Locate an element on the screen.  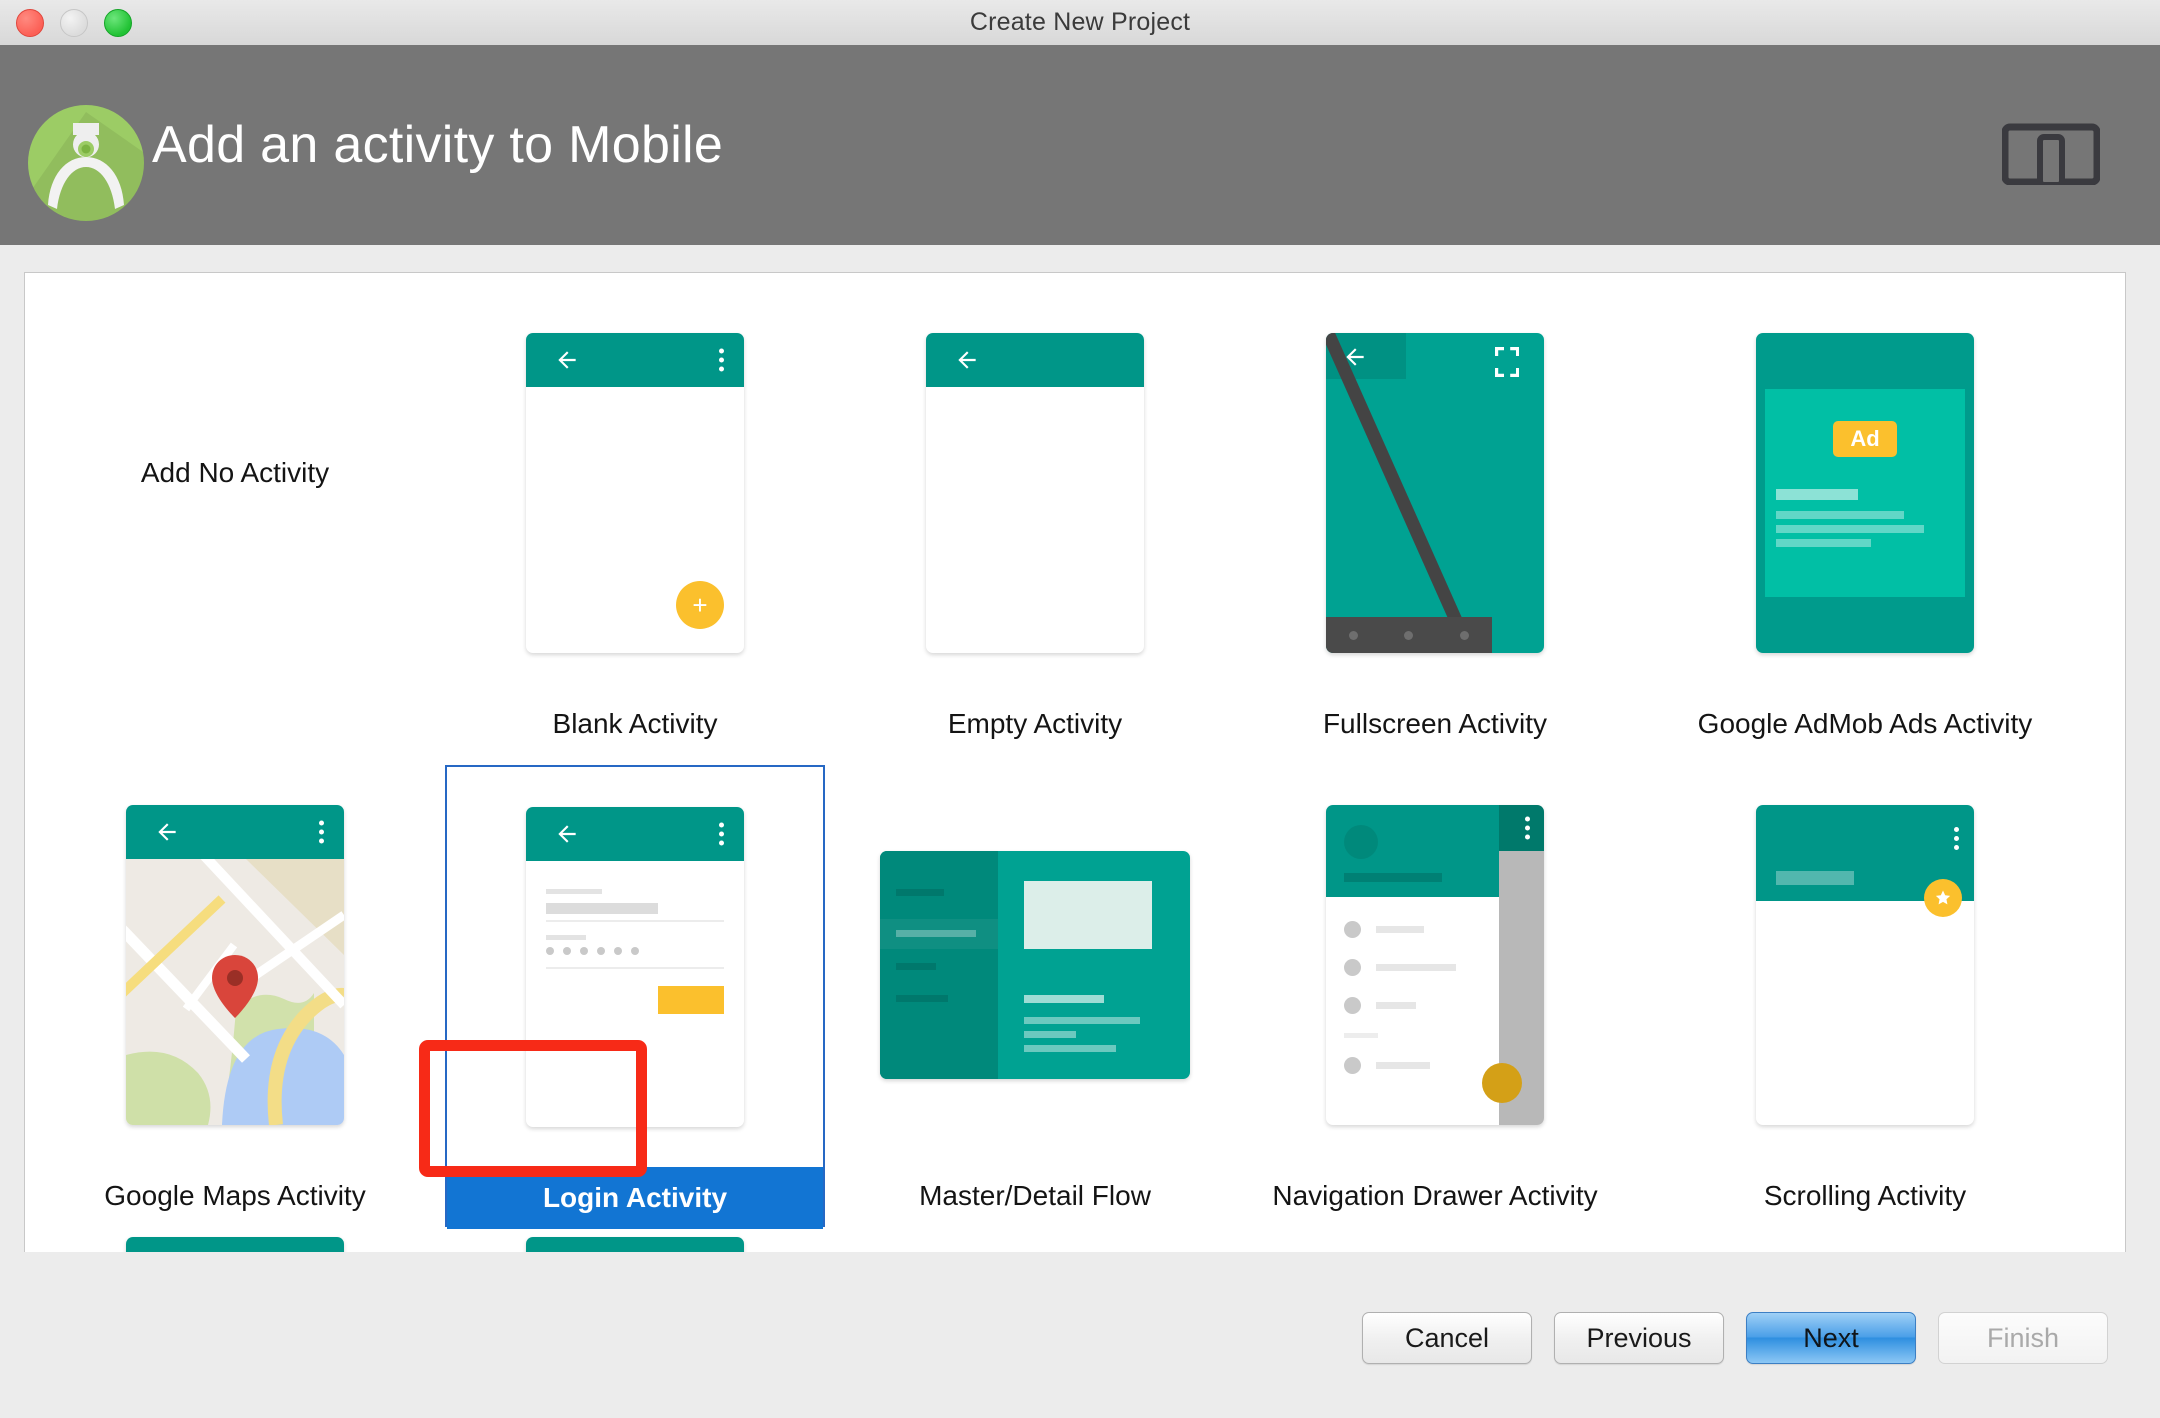
thumbnail-fullscreen is located at coordinates (1435, 493).